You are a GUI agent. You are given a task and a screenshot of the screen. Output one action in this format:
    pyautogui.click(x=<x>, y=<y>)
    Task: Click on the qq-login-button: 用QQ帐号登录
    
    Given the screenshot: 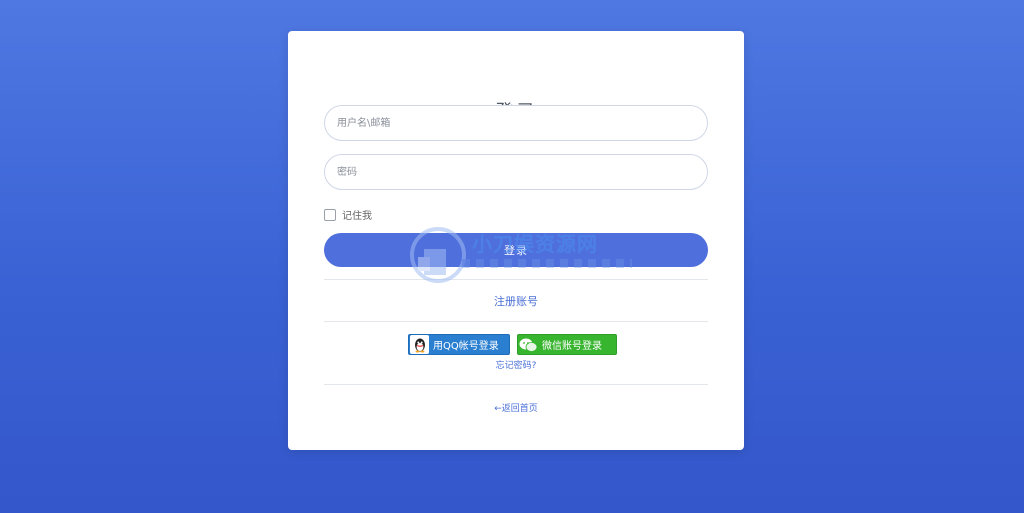 What is the action you would take?
    pyautogui.click(x=459, y=344)
    